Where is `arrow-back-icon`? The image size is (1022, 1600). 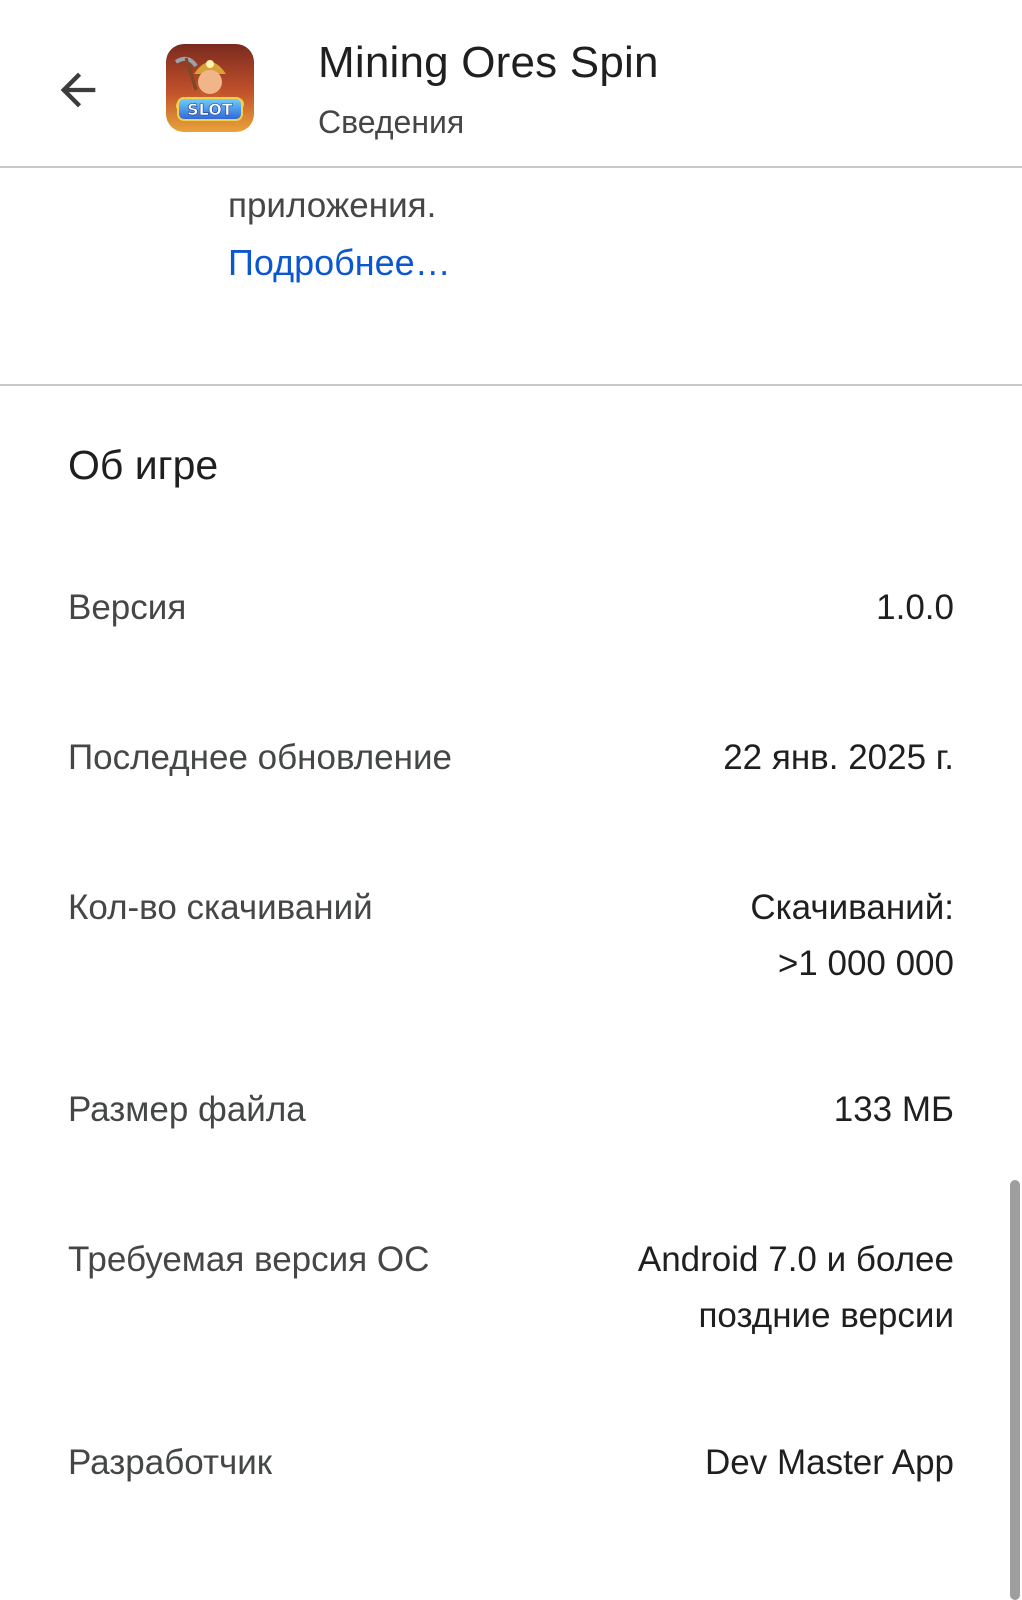 arrow-back-icon is located at coordinates (78, 90).